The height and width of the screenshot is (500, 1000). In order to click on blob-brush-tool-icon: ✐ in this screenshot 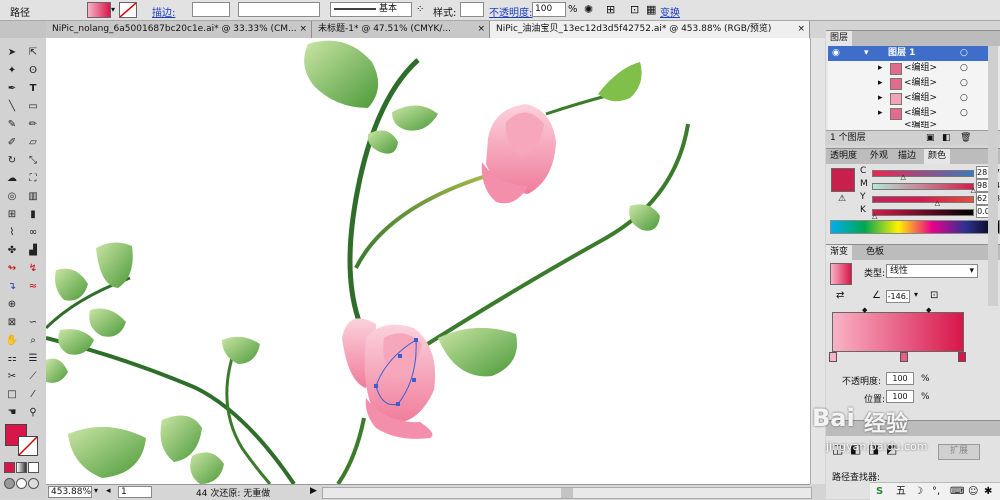, I will do `click(12, 142)`.